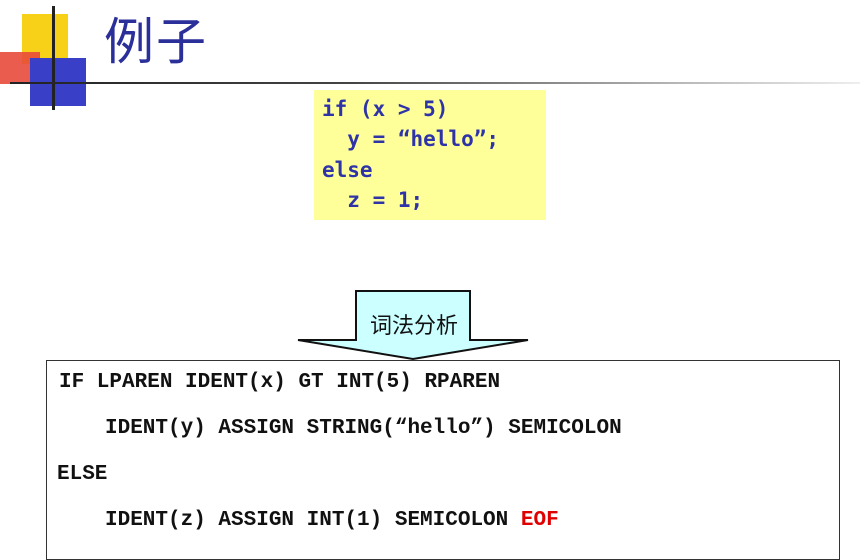 Image resolution: width=860 pixels, height=560 pixels. What do you see at coordinates (156, 42) in the screenshot?
I see `slide-title: 例子` at bounding box center [156, 42].